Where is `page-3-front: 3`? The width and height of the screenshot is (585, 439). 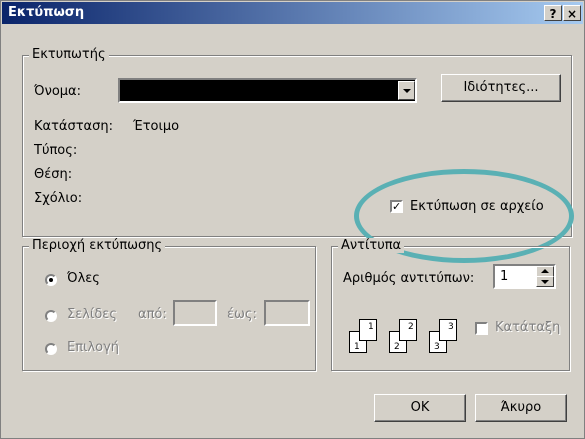
page-3-front: 3 is located at coordinates (448, 330).